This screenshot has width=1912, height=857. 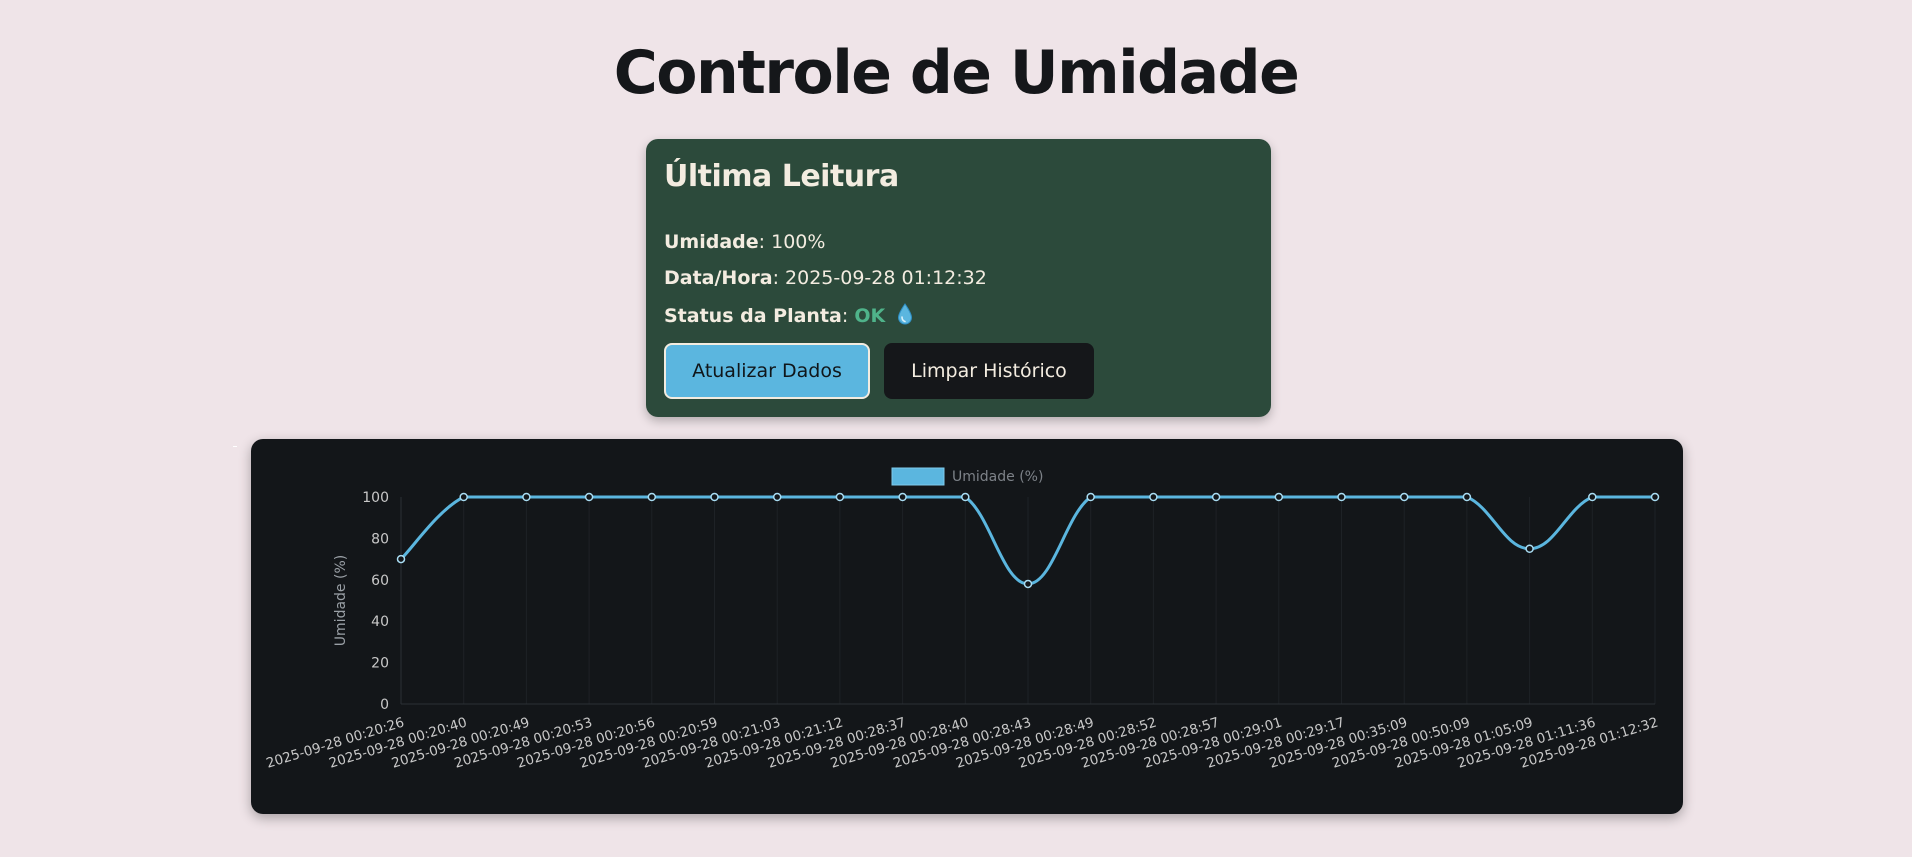 I want to click on humidity-row: Umidade: 100%, so click(x=744, y=242).